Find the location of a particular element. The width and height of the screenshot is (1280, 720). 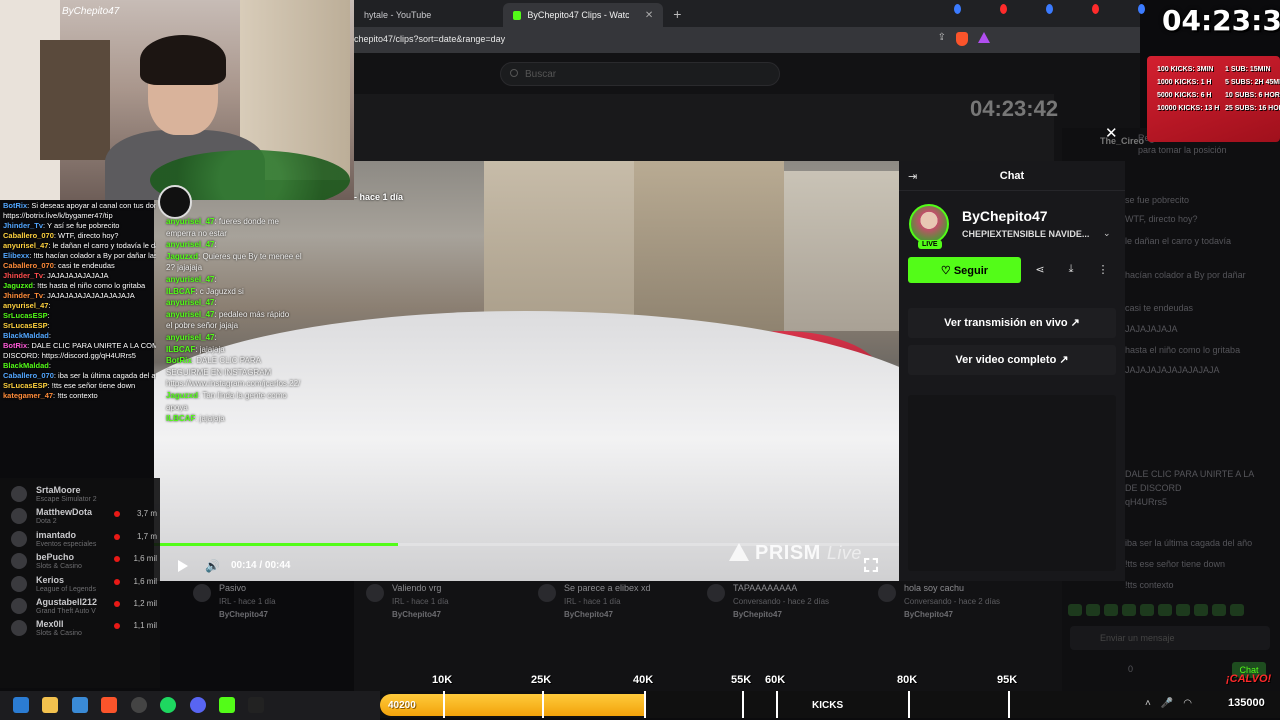

sidebar-channel: Kerios League of Legends 1,6 mil is located at coordinates (80, 584).